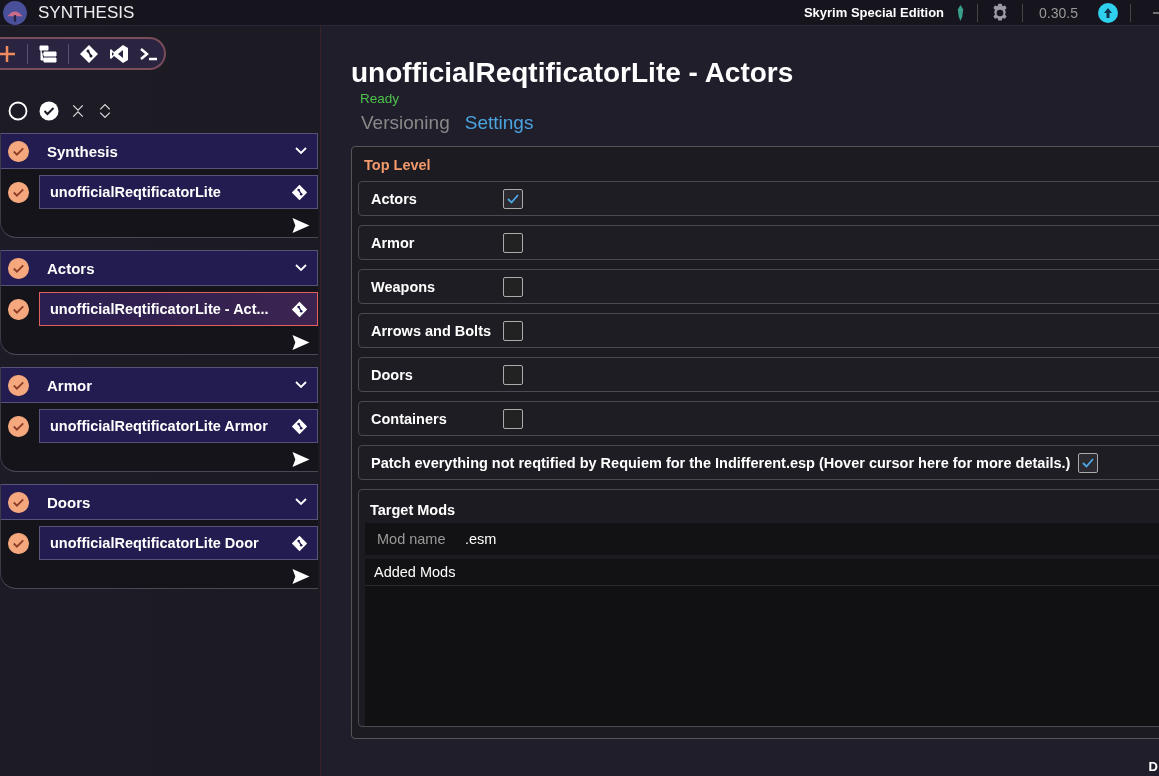  What do you see at coordinates (481, 539) in the screenshot?
I see `extension-label: .esm` at bounding box center [481, 539].